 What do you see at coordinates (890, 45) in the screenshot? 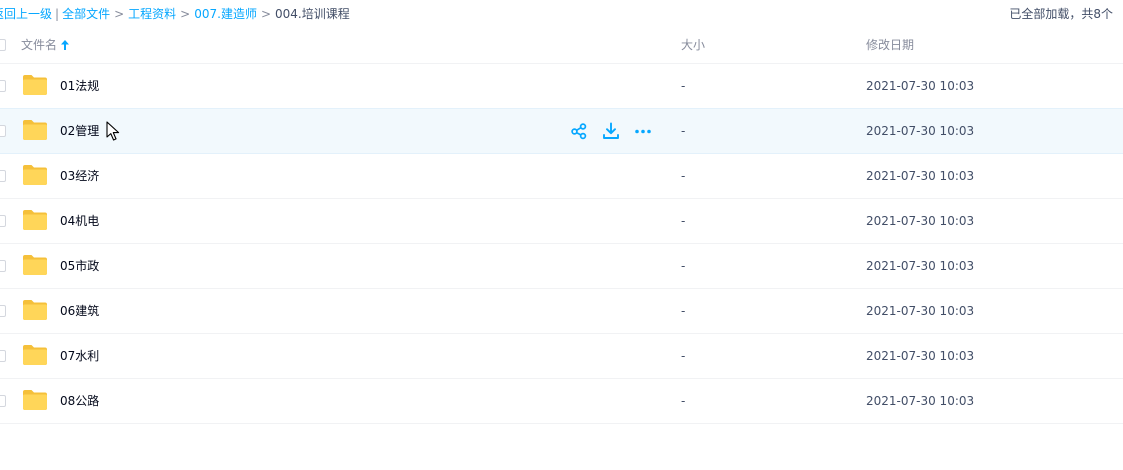
I see `column-header-modified: 修改日期` at bounding box center [890, 45].